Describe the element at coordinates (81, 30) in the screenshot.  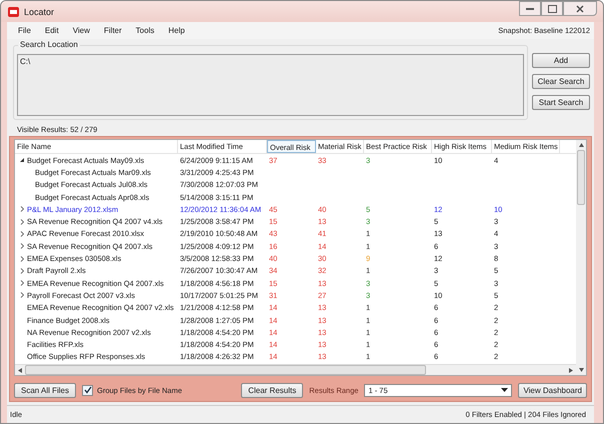
I see `menu-item: View` at that location.